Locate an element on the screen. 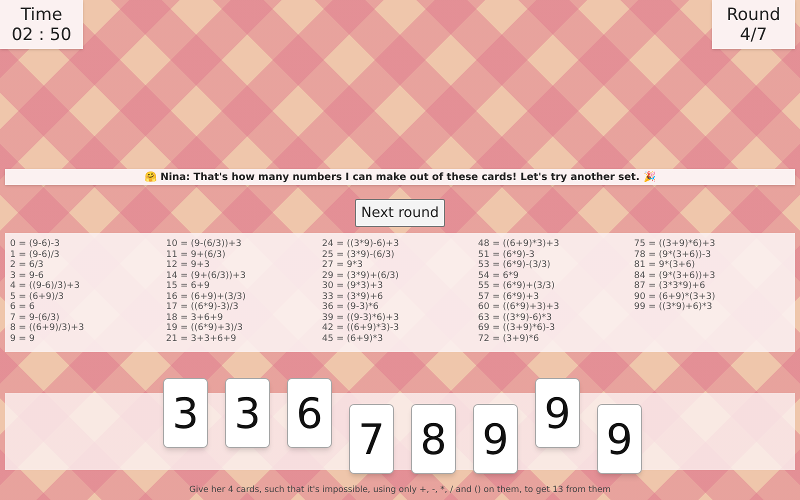  solution-line: 87 = (3*3*9)+6 is located at coordinates (670, 286).